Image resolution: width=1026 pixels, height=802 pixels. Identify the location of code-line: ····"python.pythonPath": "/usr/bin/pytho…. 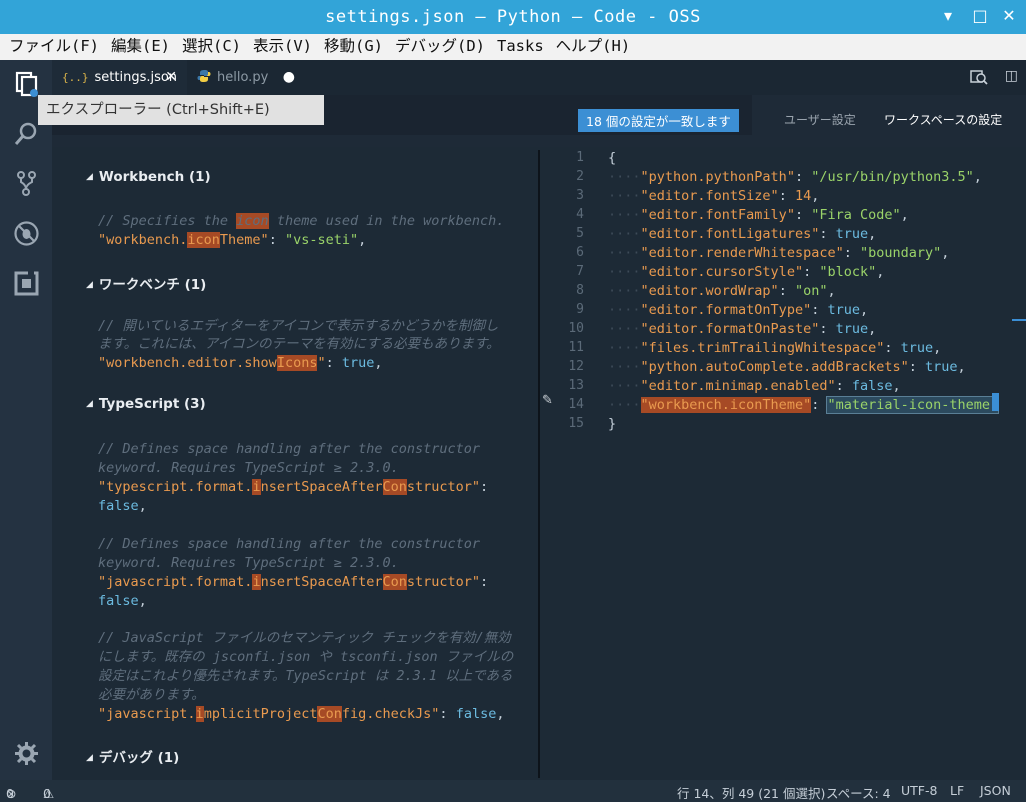
(795, 177).